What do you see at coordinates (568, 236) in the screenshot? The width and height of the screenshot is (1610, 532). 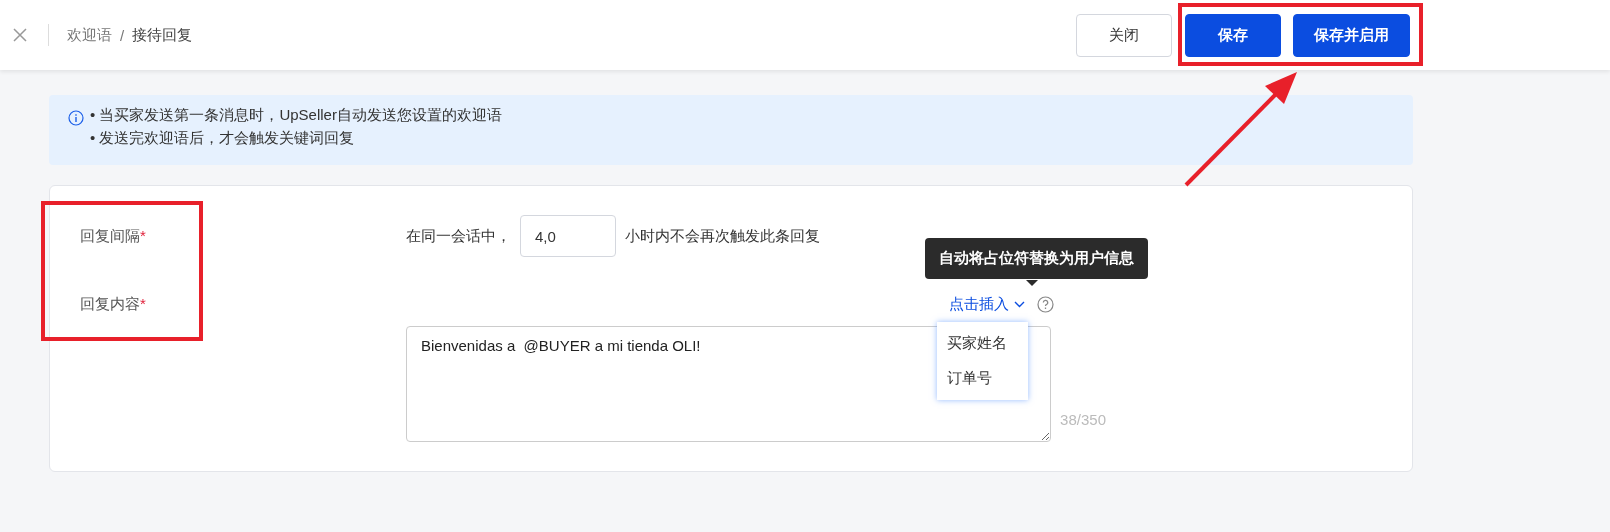 I see `interval-field: 4,0` at bounding box center [568, 236].